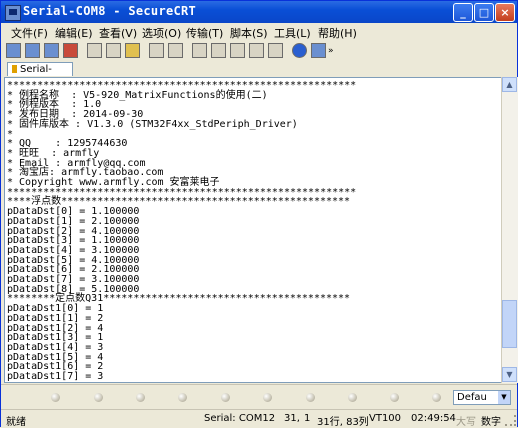 The image size is (518, 428). Describe the element at coordinates (161, 33) in the screenshot. I see `menu-options: 选项(O)` at that location.